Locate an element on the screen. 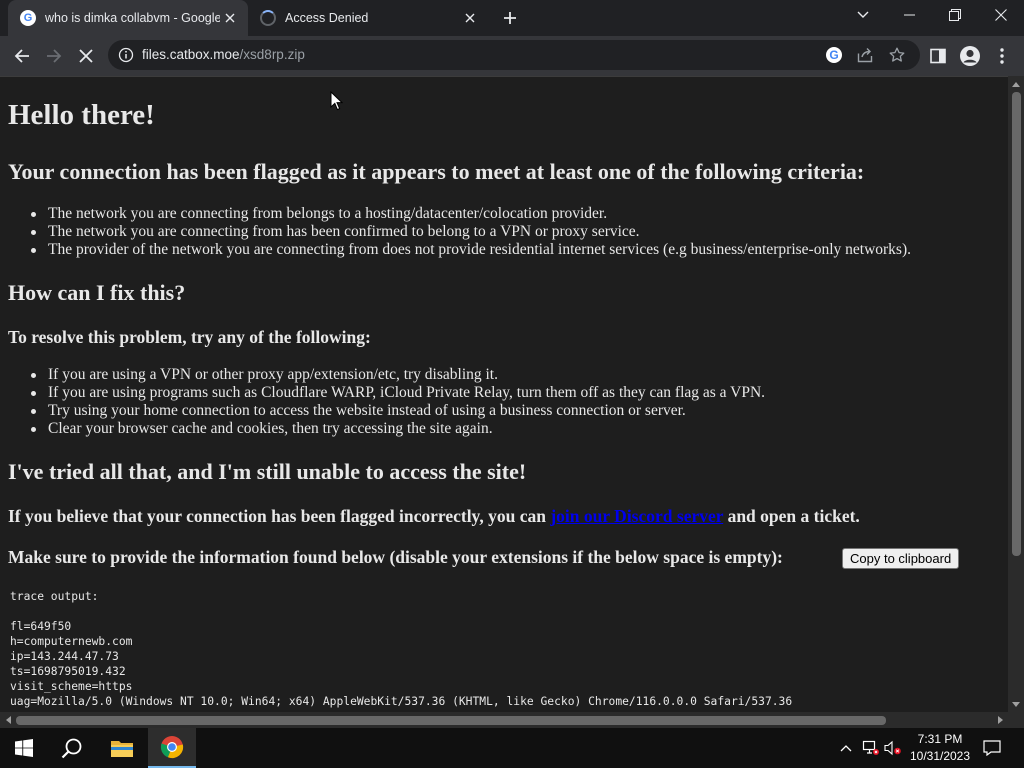  svg-text: G is located at coordinates (833, 55).